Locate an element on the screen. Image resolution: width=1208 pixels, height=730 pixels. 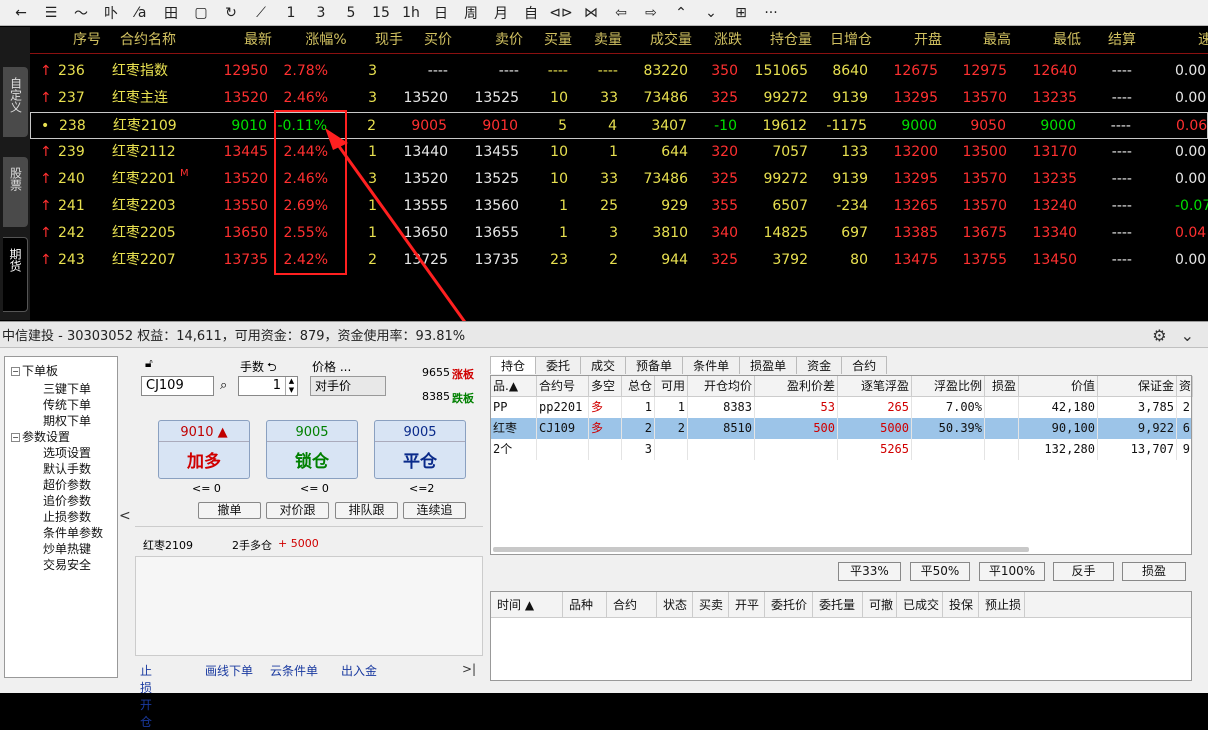
column-header: 委托量 is located at coordinates (838, 605).